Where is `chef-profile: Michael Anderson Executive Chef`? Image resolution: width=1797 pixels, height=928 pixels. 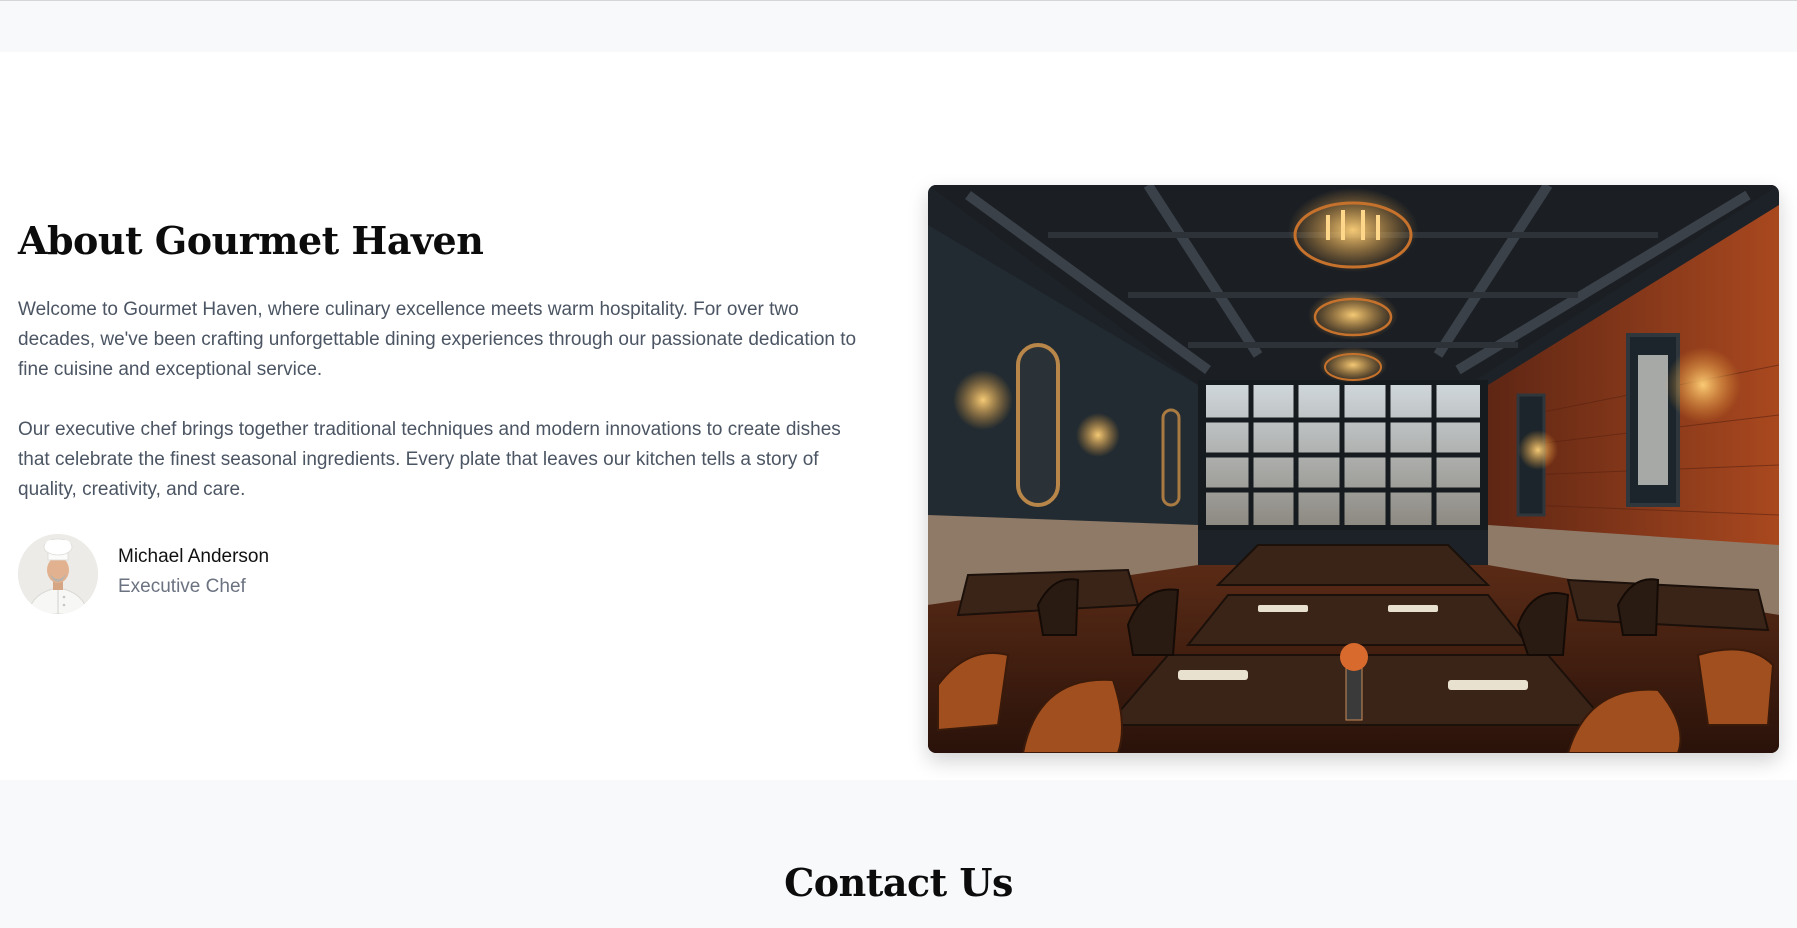 chef-profile: Michael Anderson Executive Chef is located at coordinates (168, 574).